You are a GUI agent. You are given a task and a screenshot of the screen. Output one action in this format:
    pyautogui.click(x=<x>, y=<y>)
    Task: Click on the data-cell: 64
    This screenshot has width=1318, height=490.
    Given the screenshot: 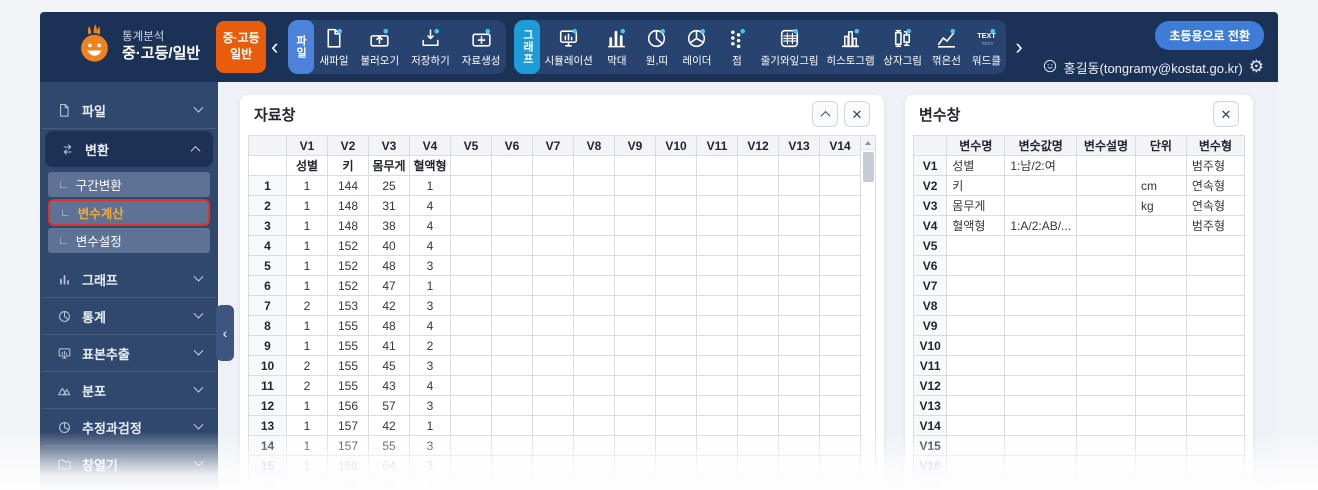 What is the action you would take?
    pyautogui.click(x=389, y=465)
    